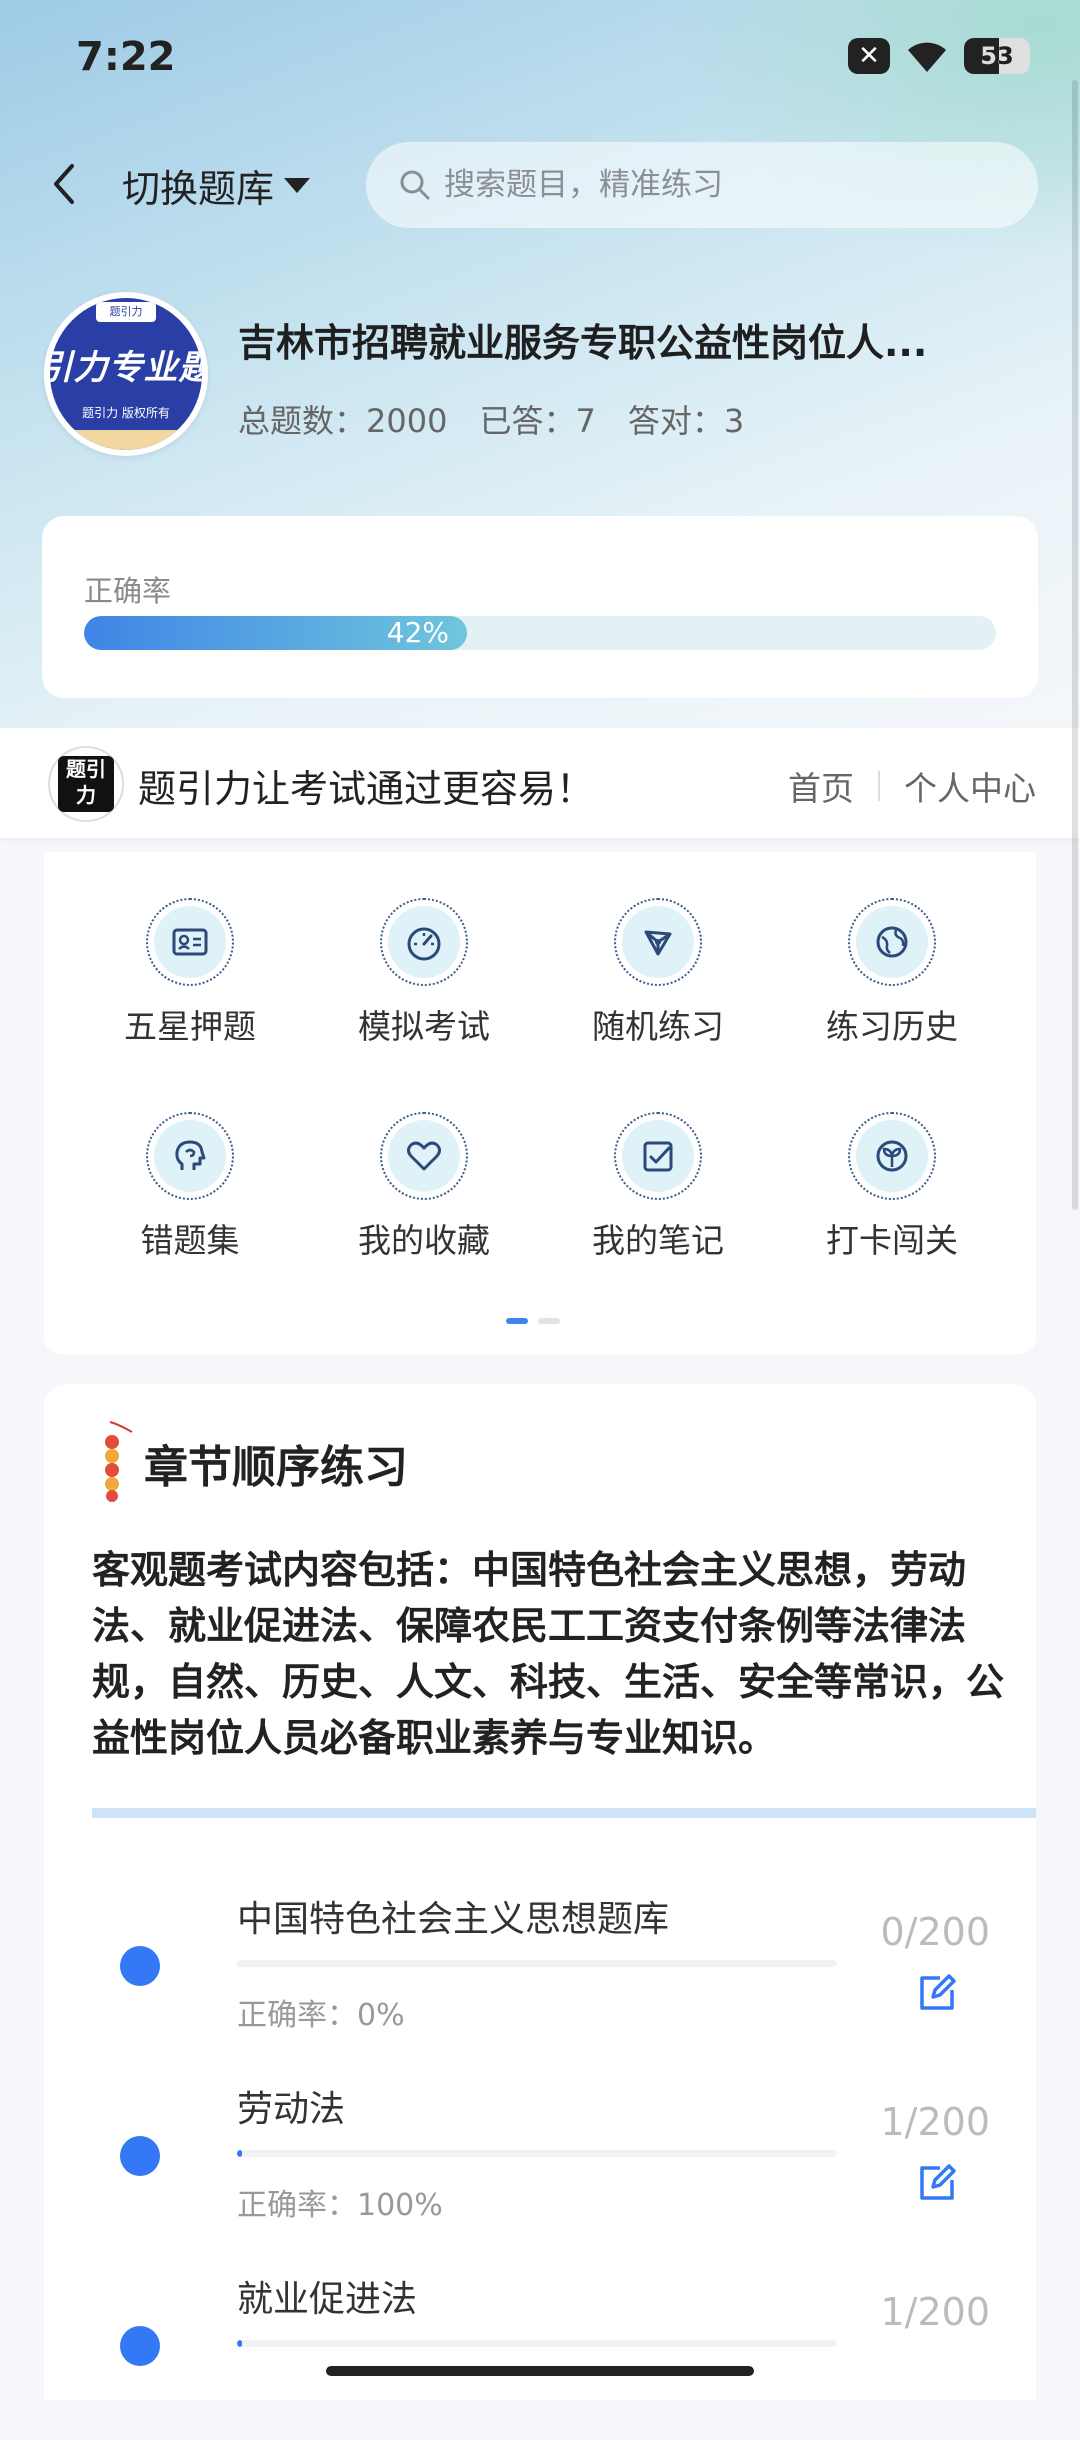  I want to click on feature-random-practice: 随机练习, so click(658, 973).